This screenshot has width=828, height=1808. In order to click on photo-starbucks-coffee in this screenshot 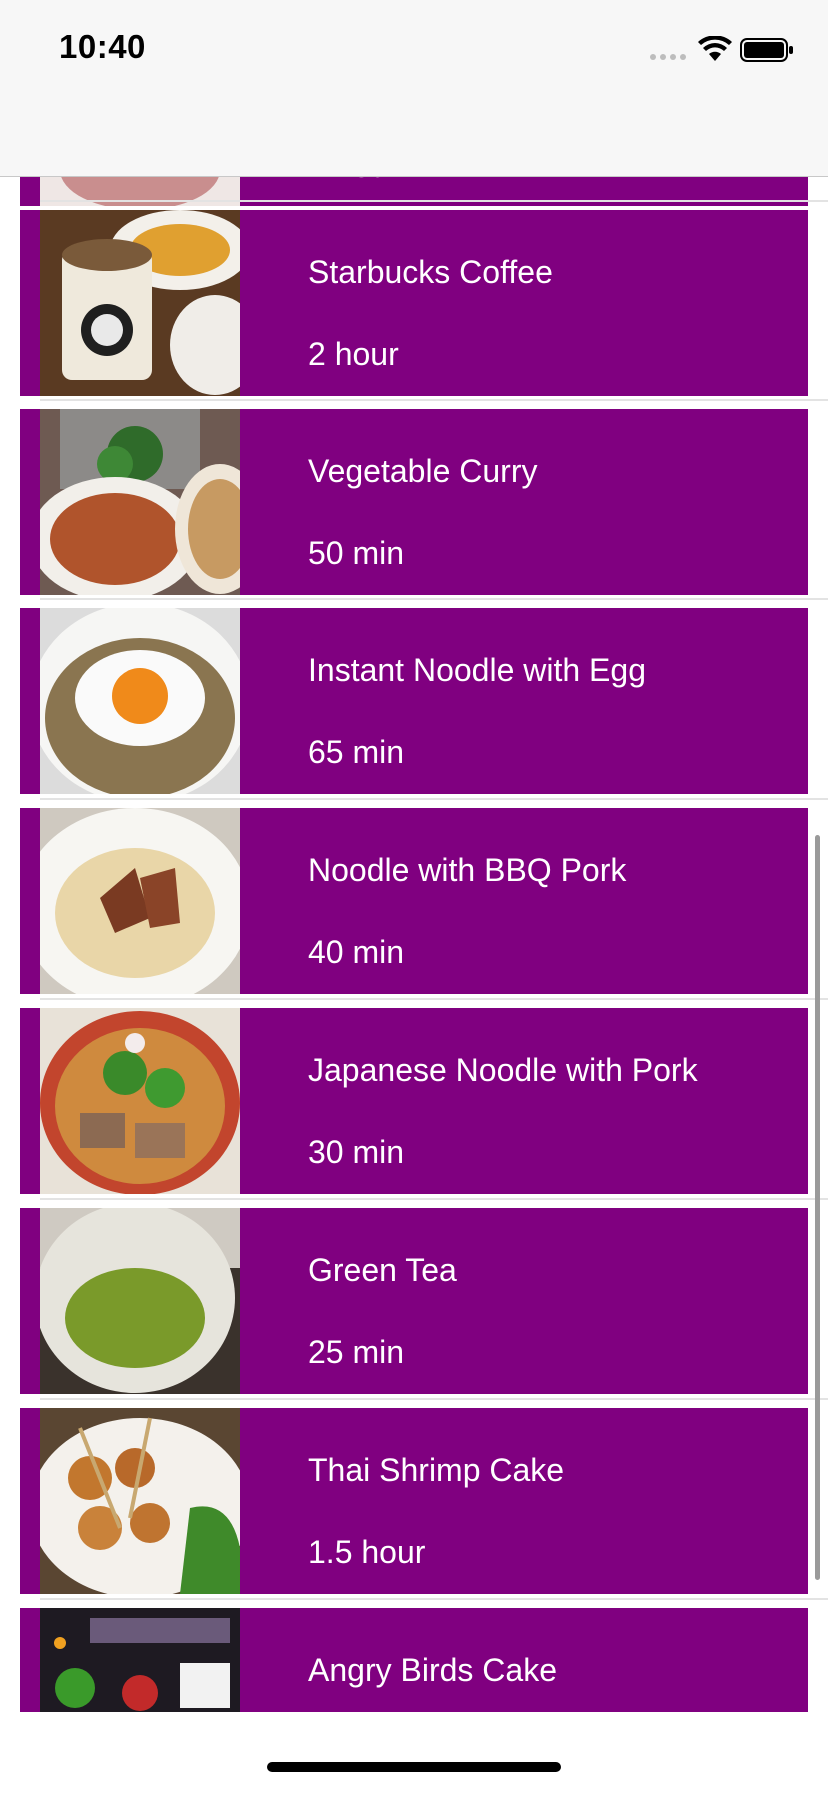, I will do `click(140, 303)`.